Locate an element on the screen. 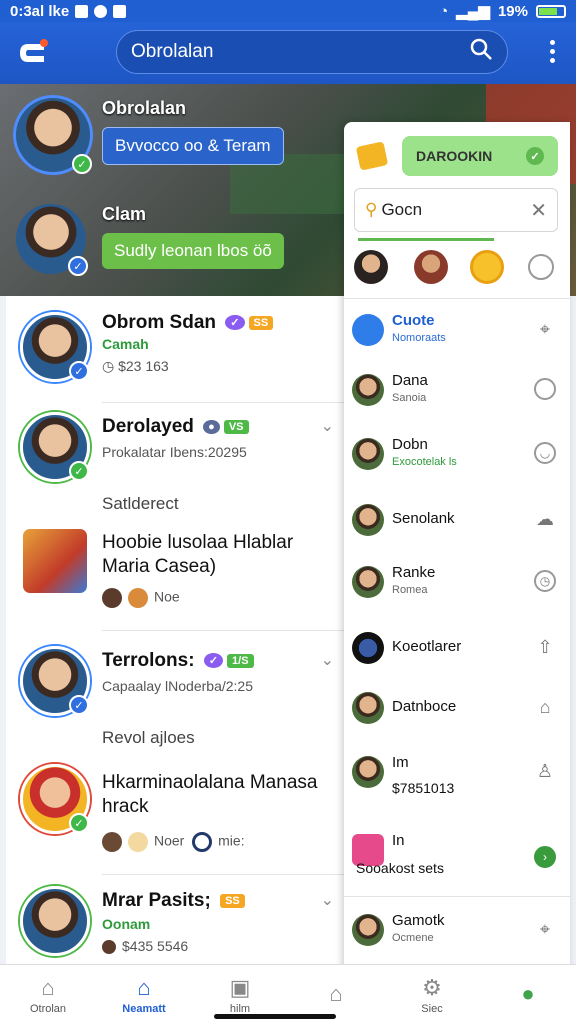  nav-label: Siec is located at coordinates (432, 1008).